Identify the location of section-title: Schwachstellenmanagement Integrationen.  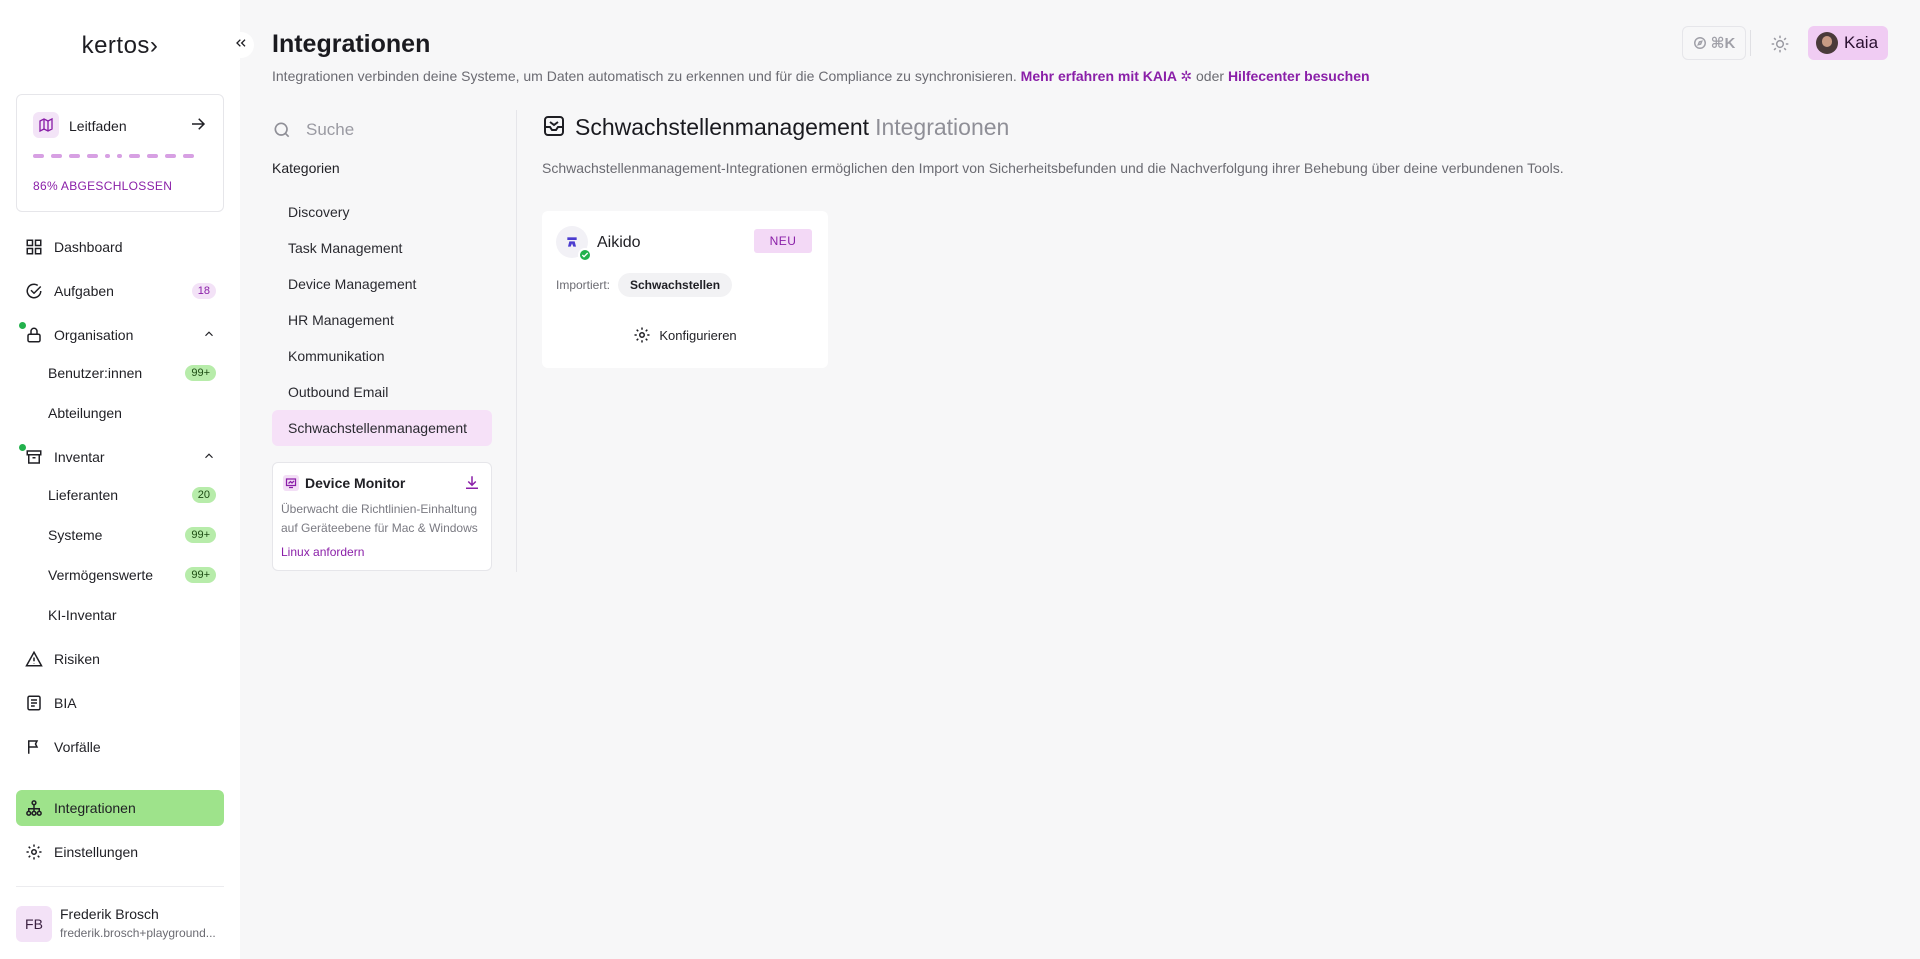
(792, 127).